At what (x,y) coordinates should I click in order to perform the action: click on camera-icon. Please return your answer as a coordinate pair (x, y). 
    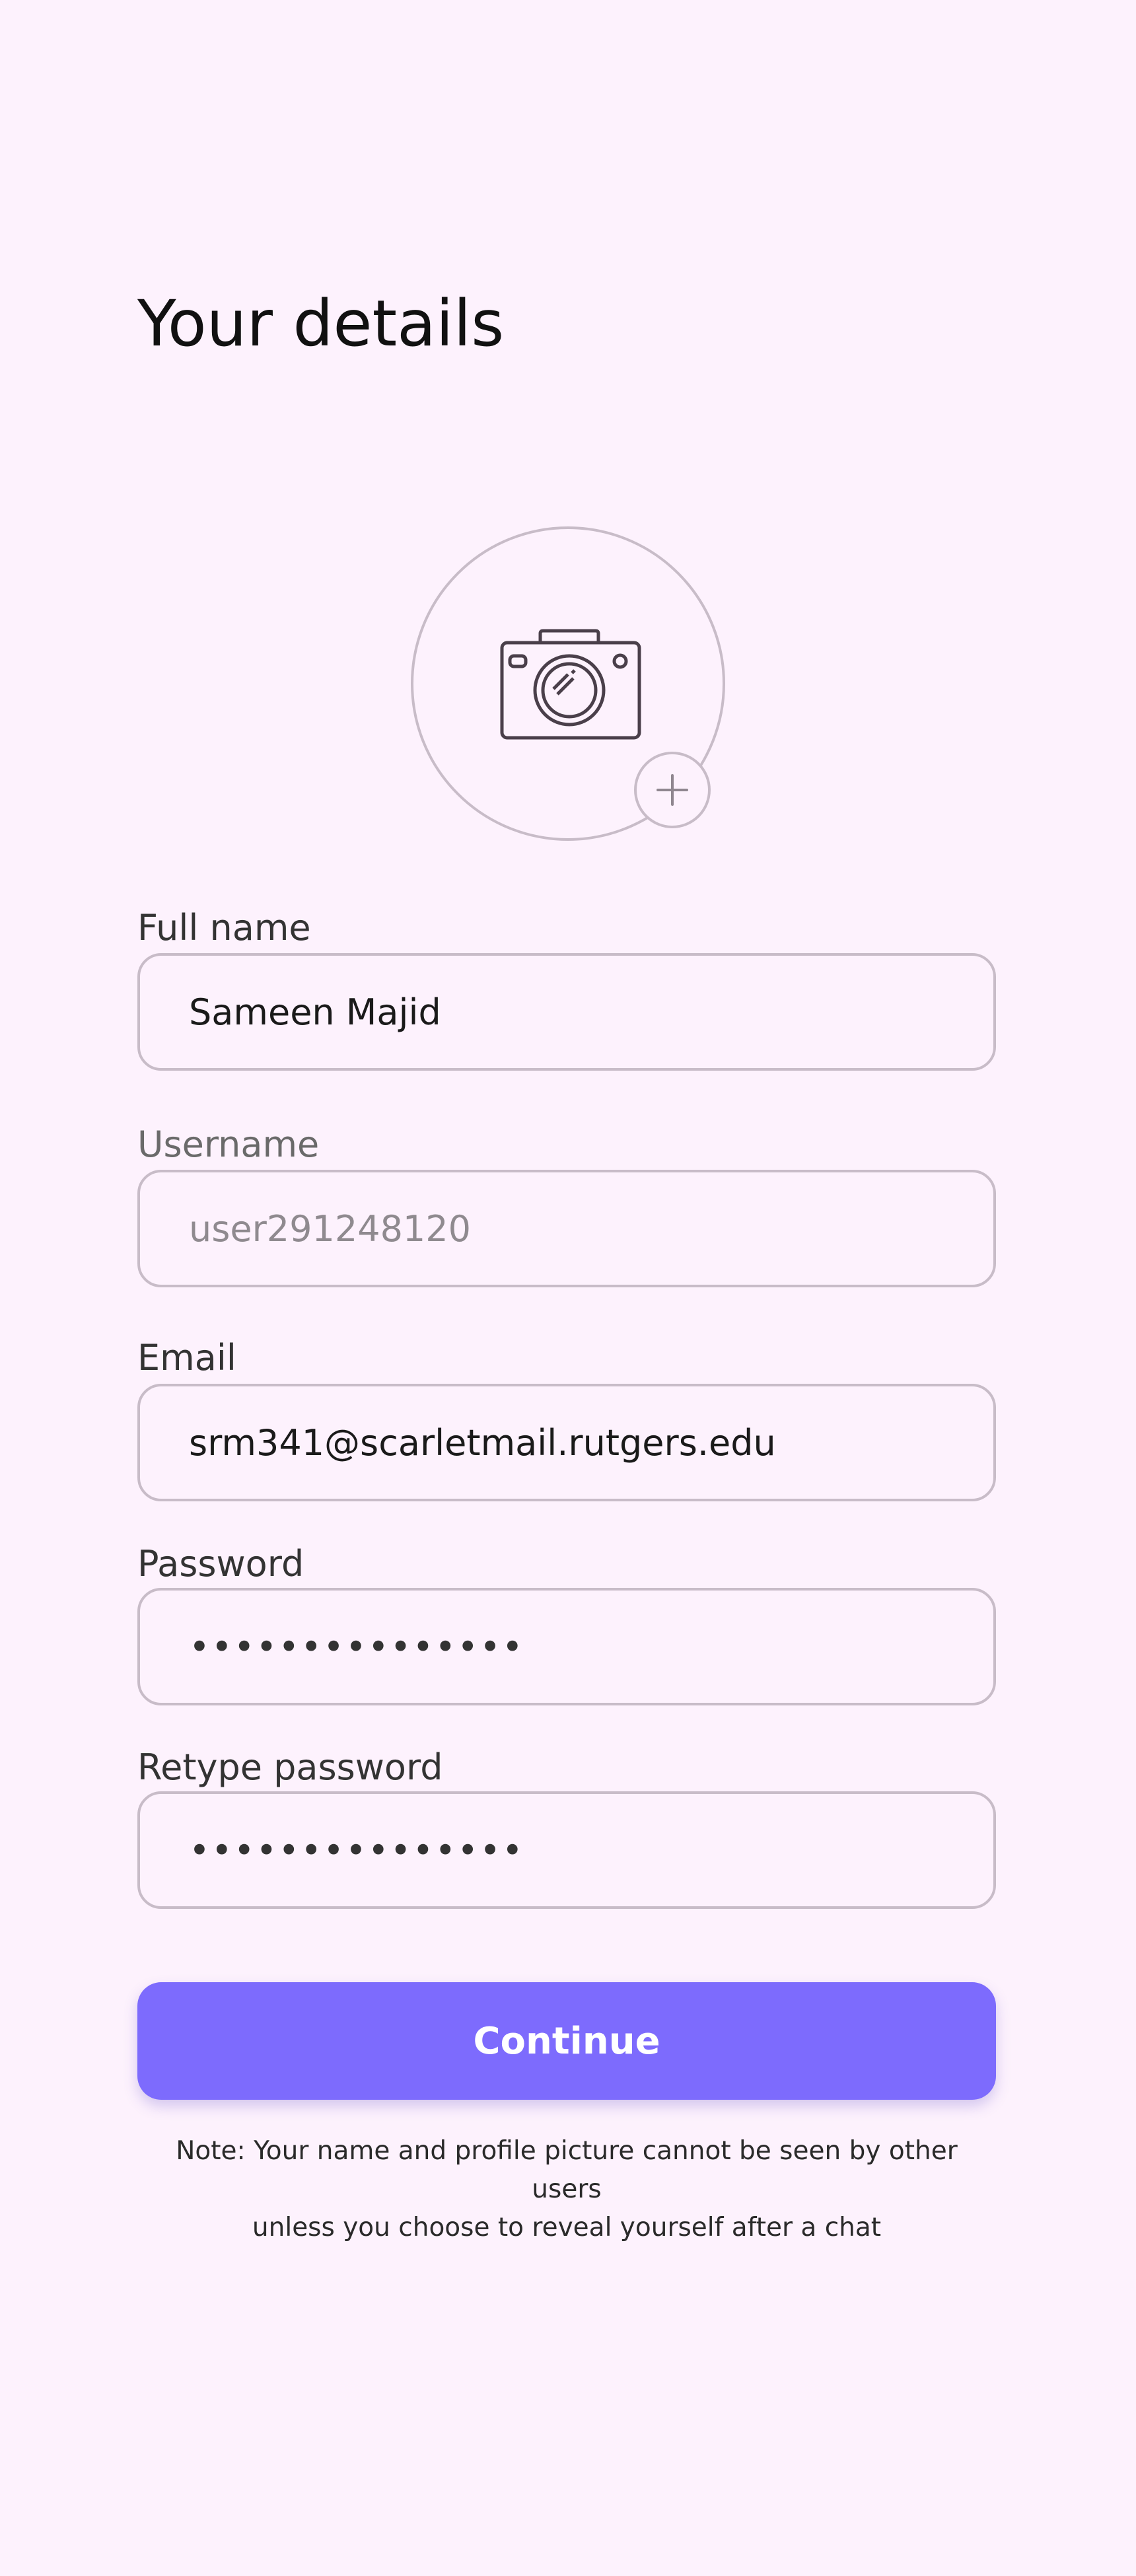
    Looking at the image, I should click on (570, 685).